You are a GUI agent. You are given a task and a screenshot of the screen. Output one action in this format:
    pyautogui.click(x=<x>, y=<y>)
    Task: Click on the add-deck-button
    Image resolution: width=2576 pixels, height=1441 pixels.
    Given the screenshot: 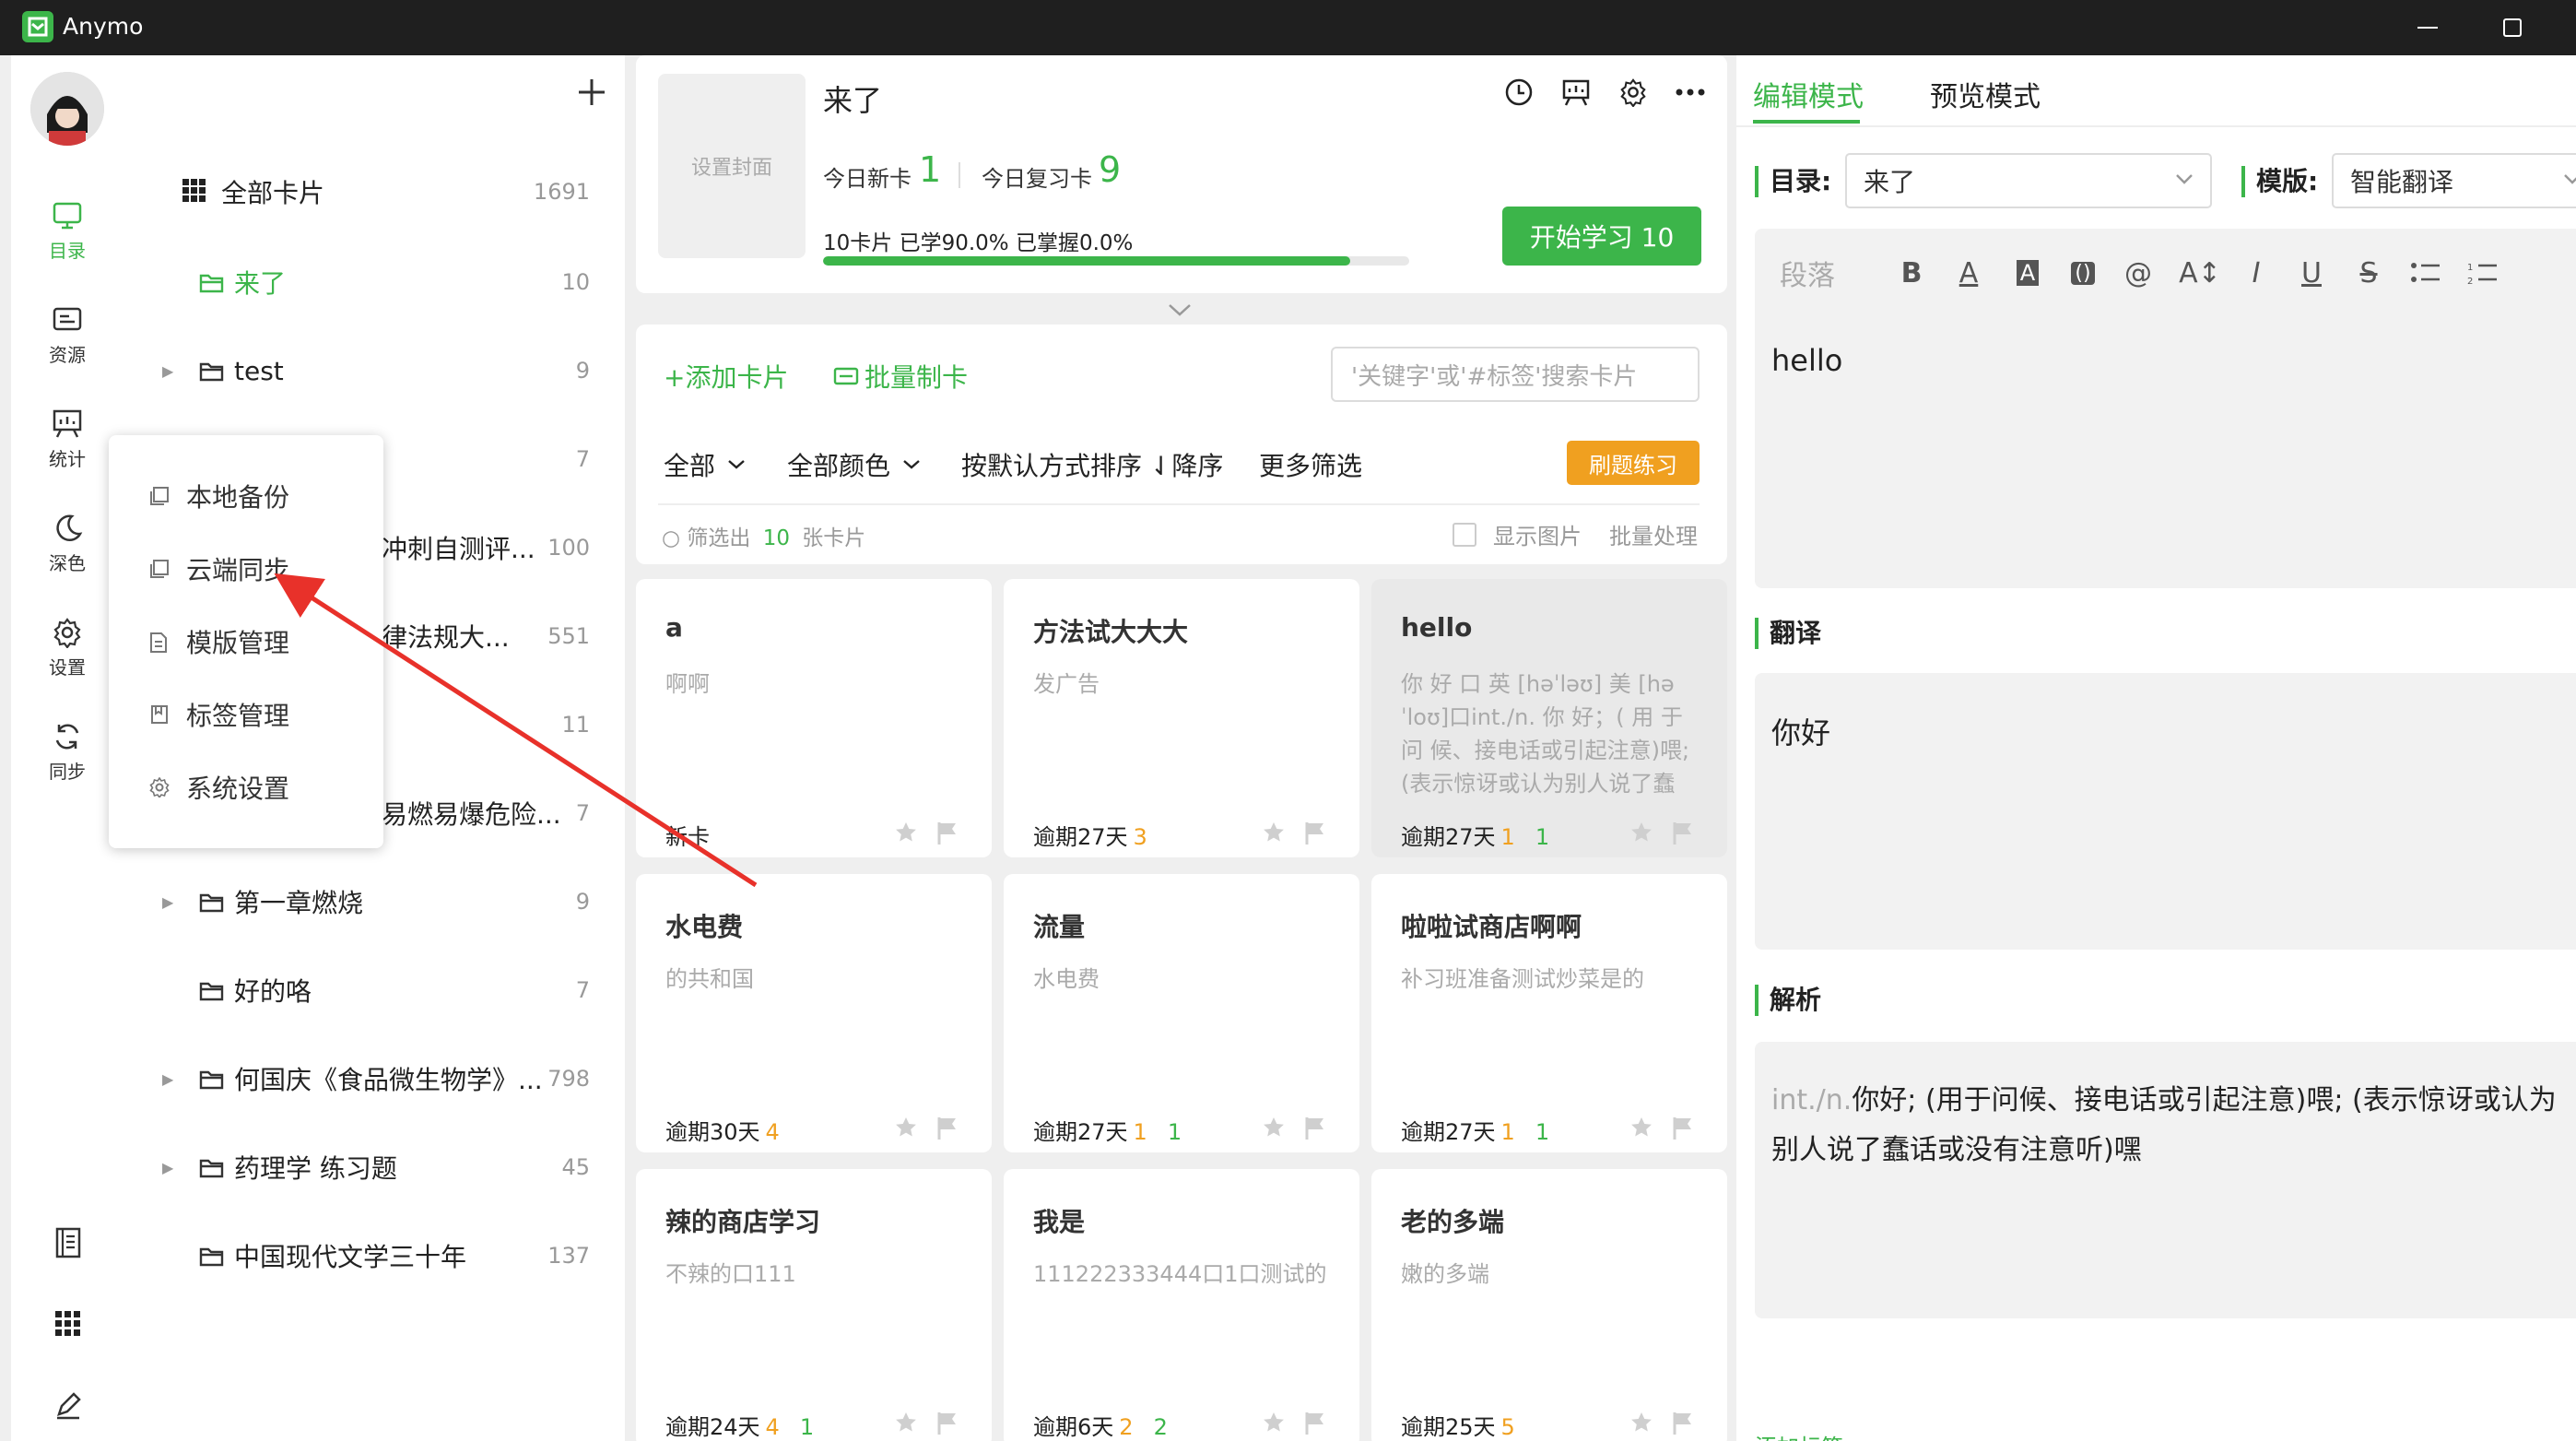 What is the action you would take?
    pyautogui.click(x=592, y=92)
    